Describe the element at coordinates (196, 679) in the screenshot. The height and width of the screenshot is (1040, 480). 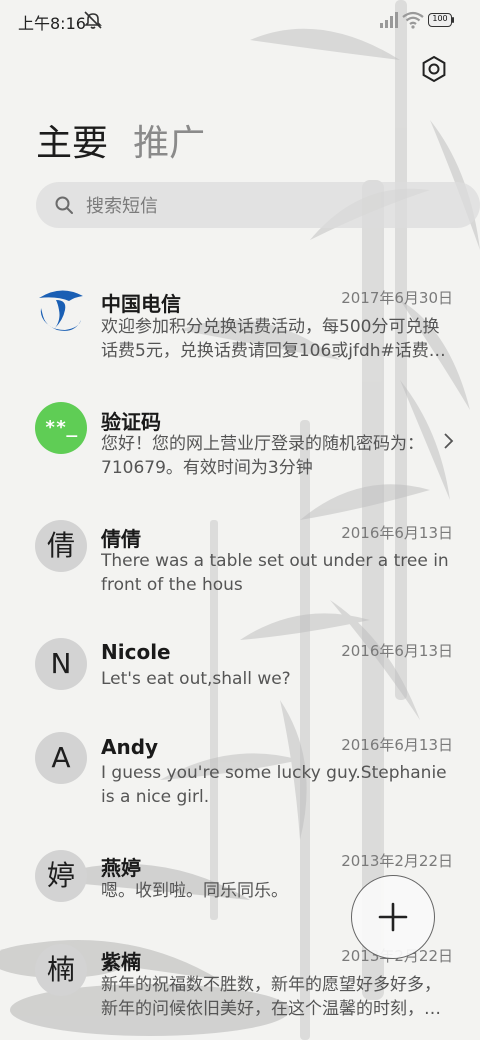
I see `message-preview: Let's eat out,shall we?` at that location.